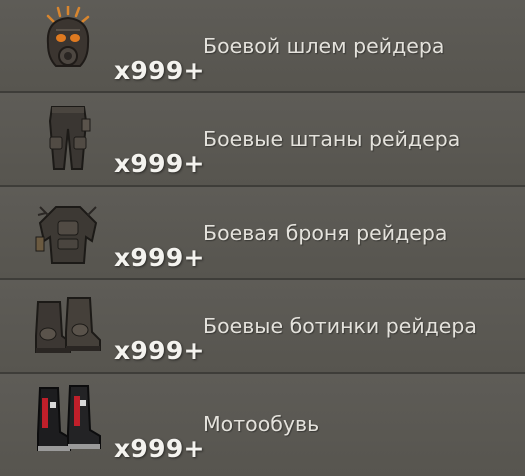  What do you see at coordinates (68, 231) in the screenshot?
I see `raider-armor-icon` at bounding box center [68, 231].